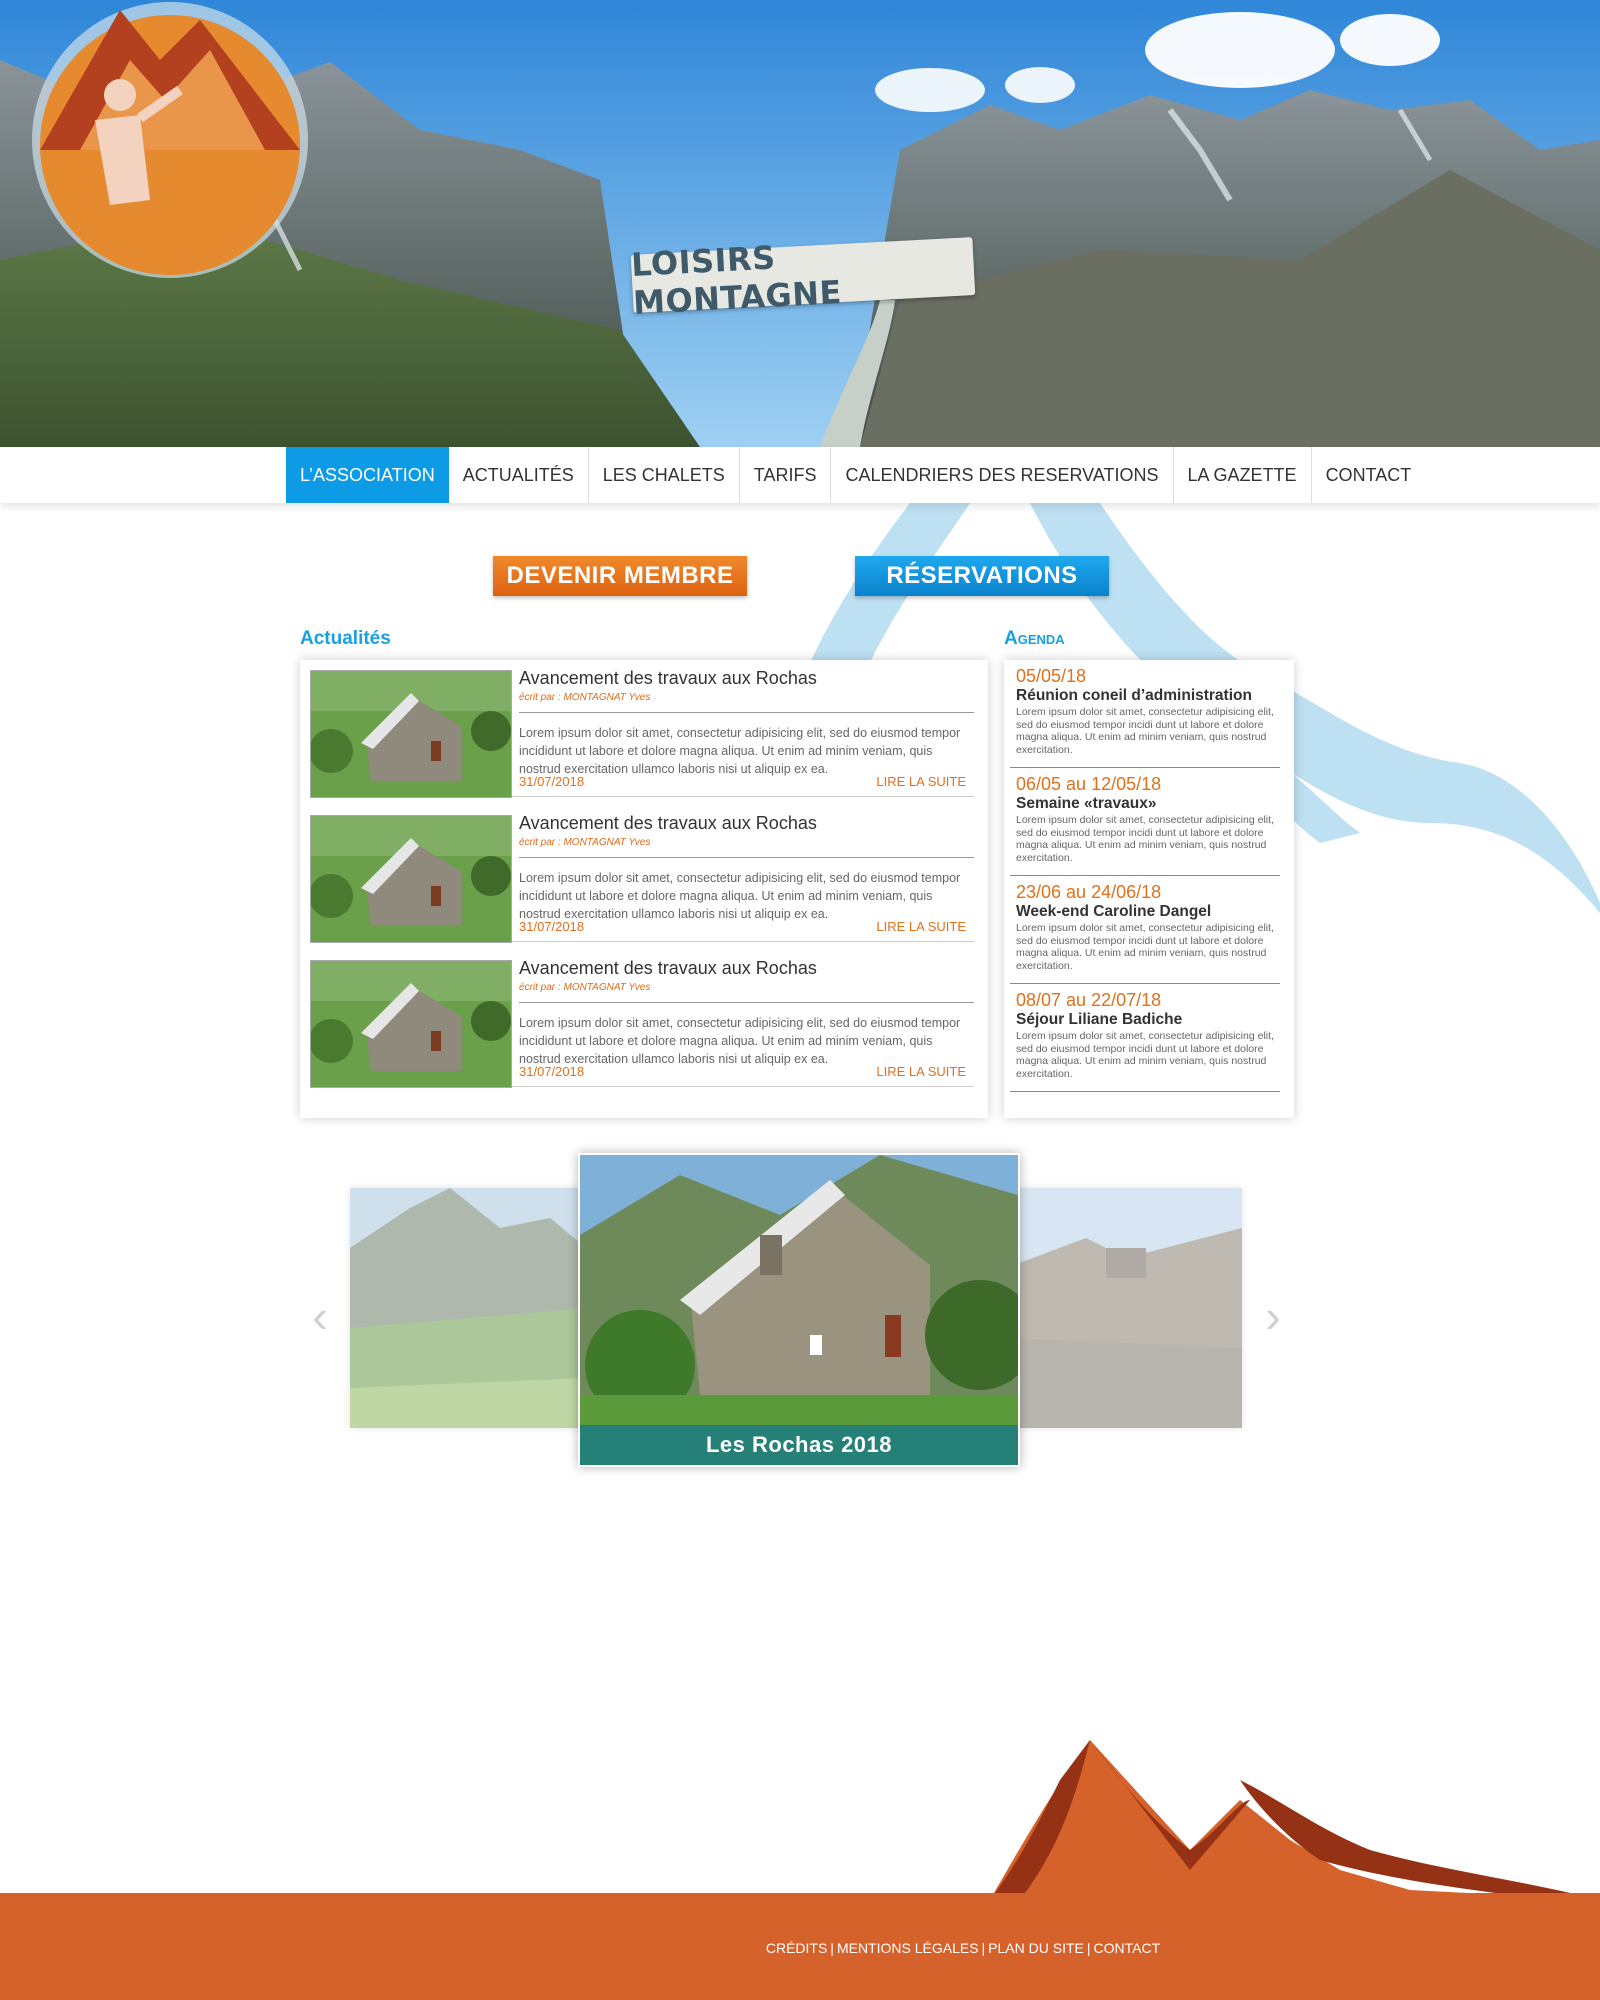  Describe the element at coordinates (1243, 475) in the screenshot. I see `nav-item-gazette: LA GAZETTE` at that location.